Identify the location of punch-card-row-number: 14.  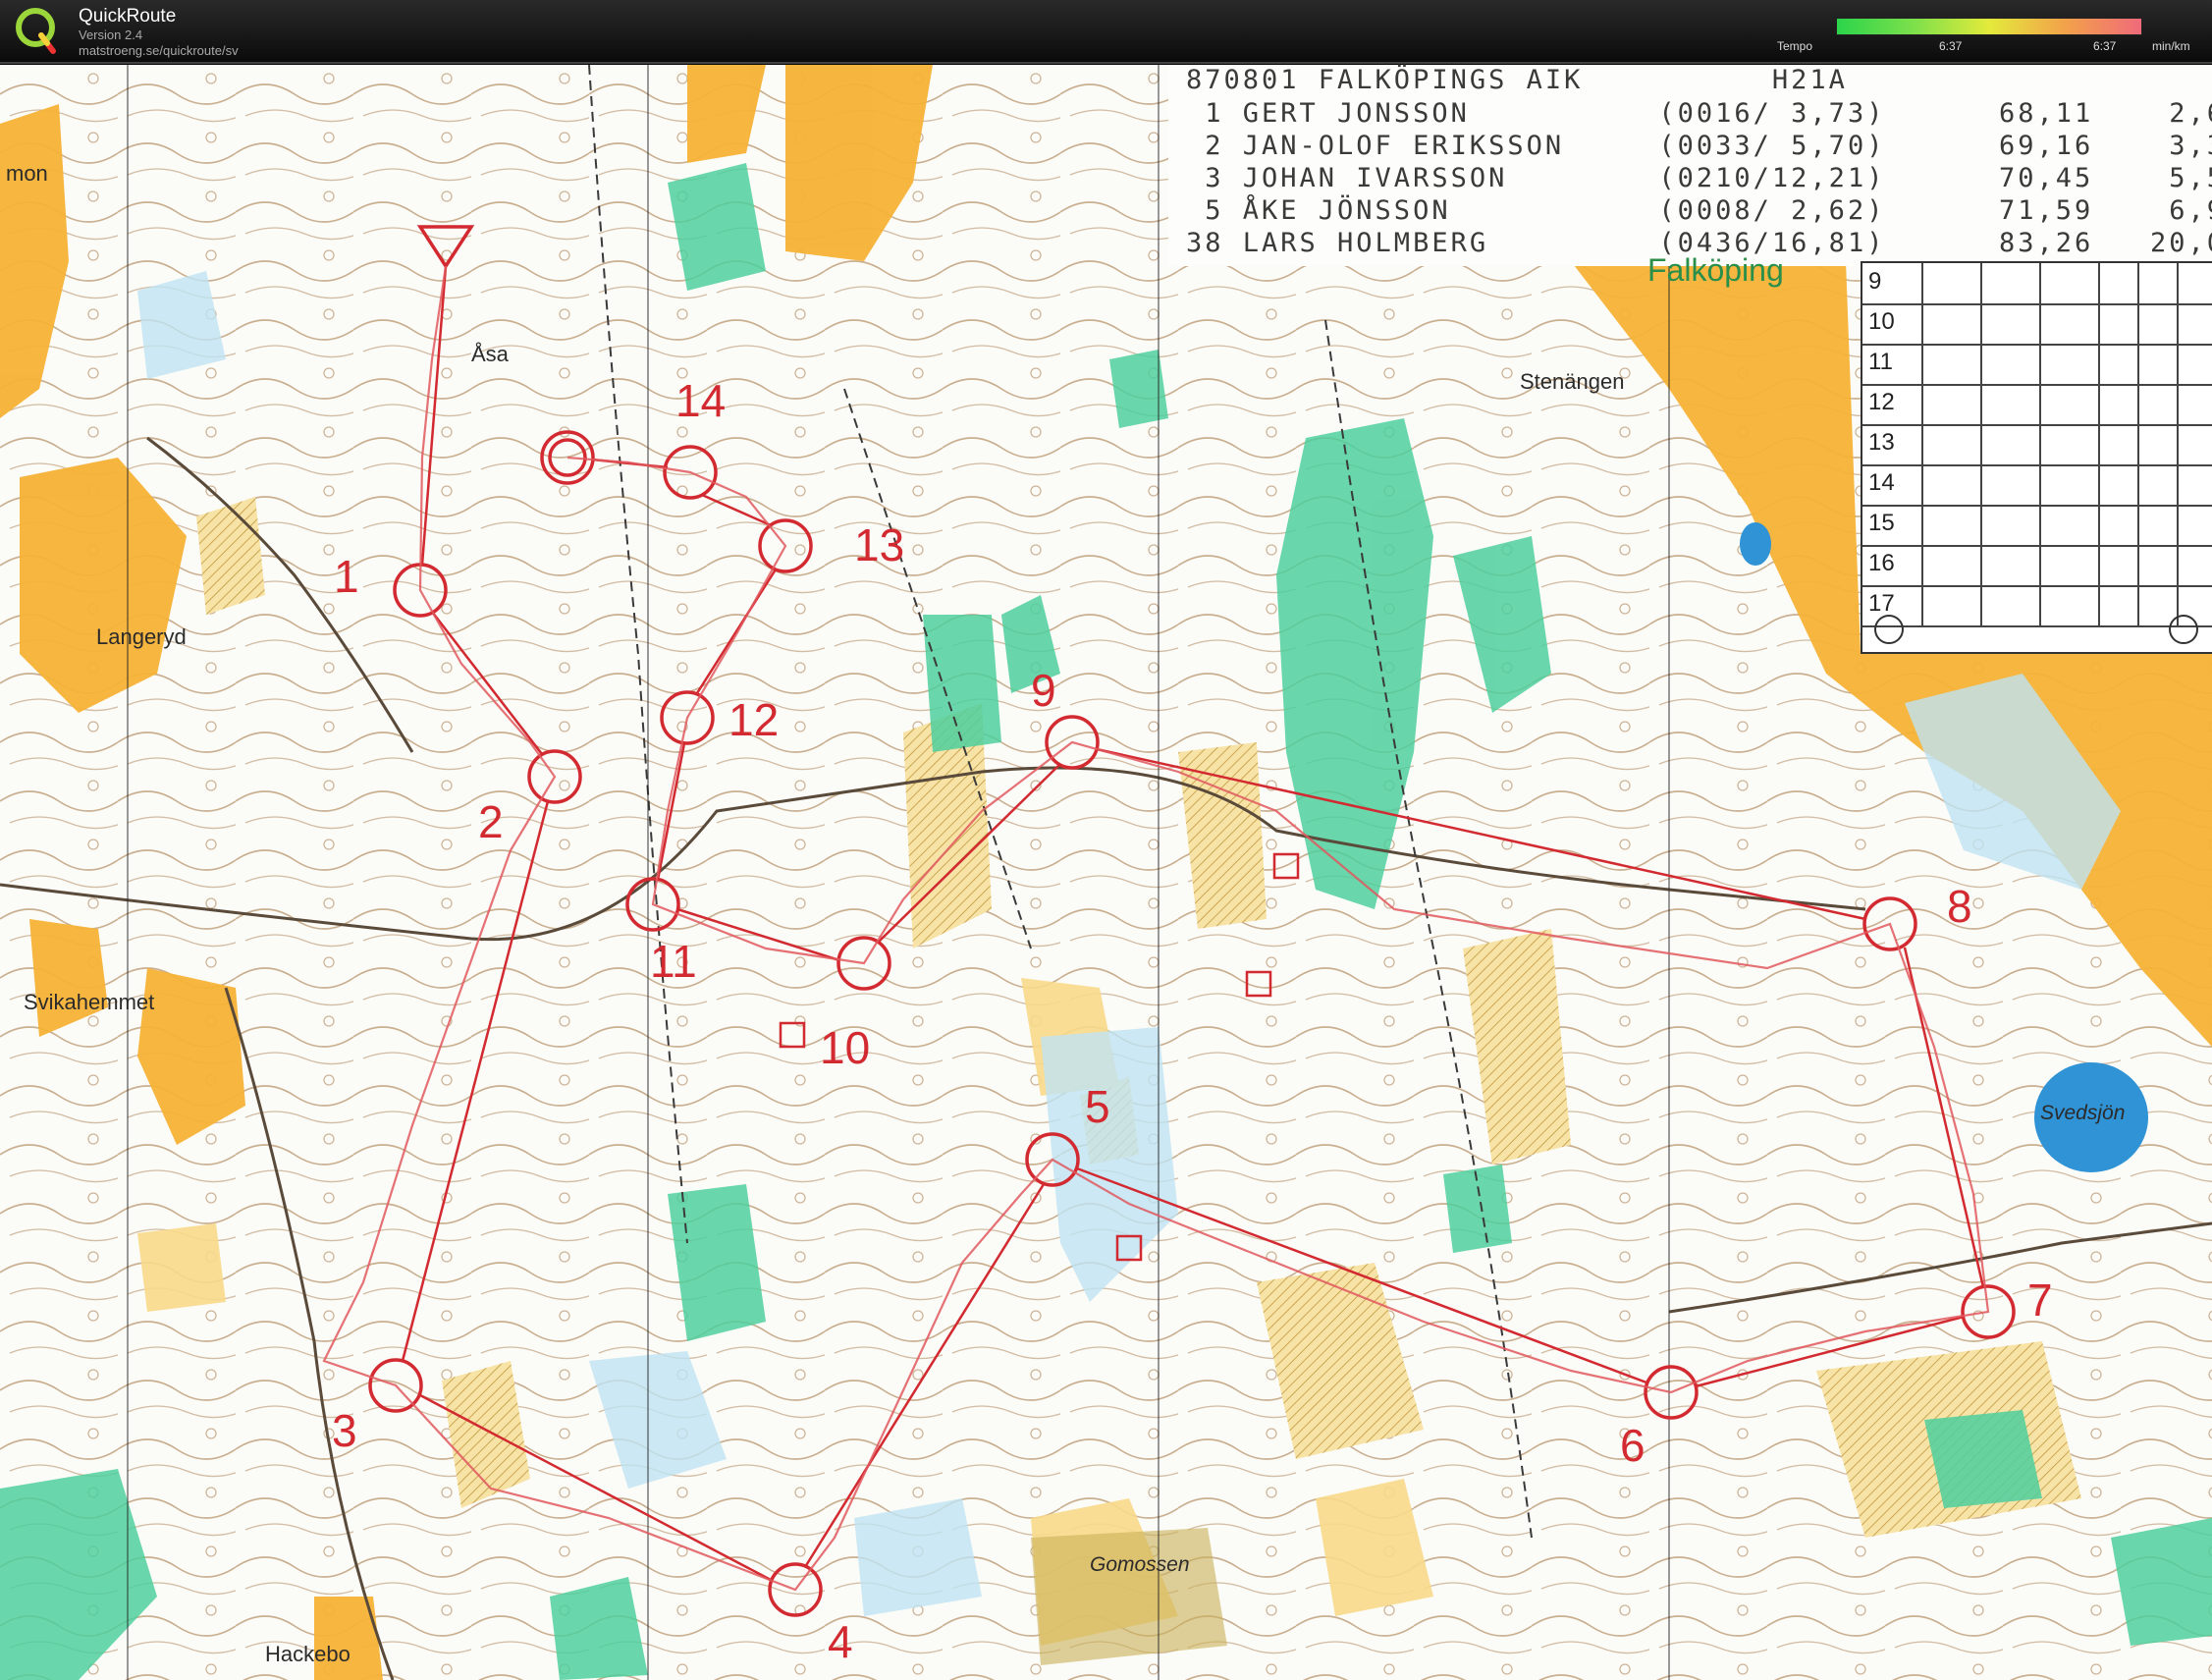
(1881, 482).